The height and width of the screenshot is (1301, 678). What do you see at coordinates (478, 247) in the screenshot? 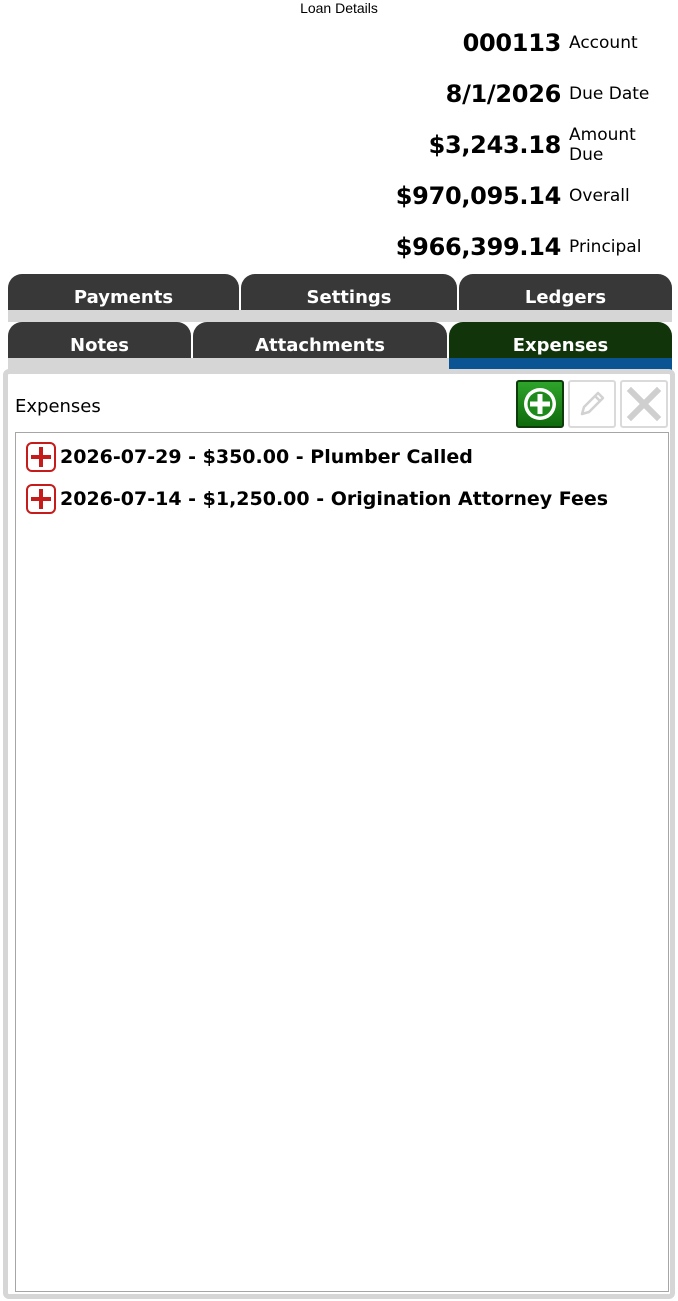
I see `principal-value: $966,399.14` at bounding box center [478, 247].